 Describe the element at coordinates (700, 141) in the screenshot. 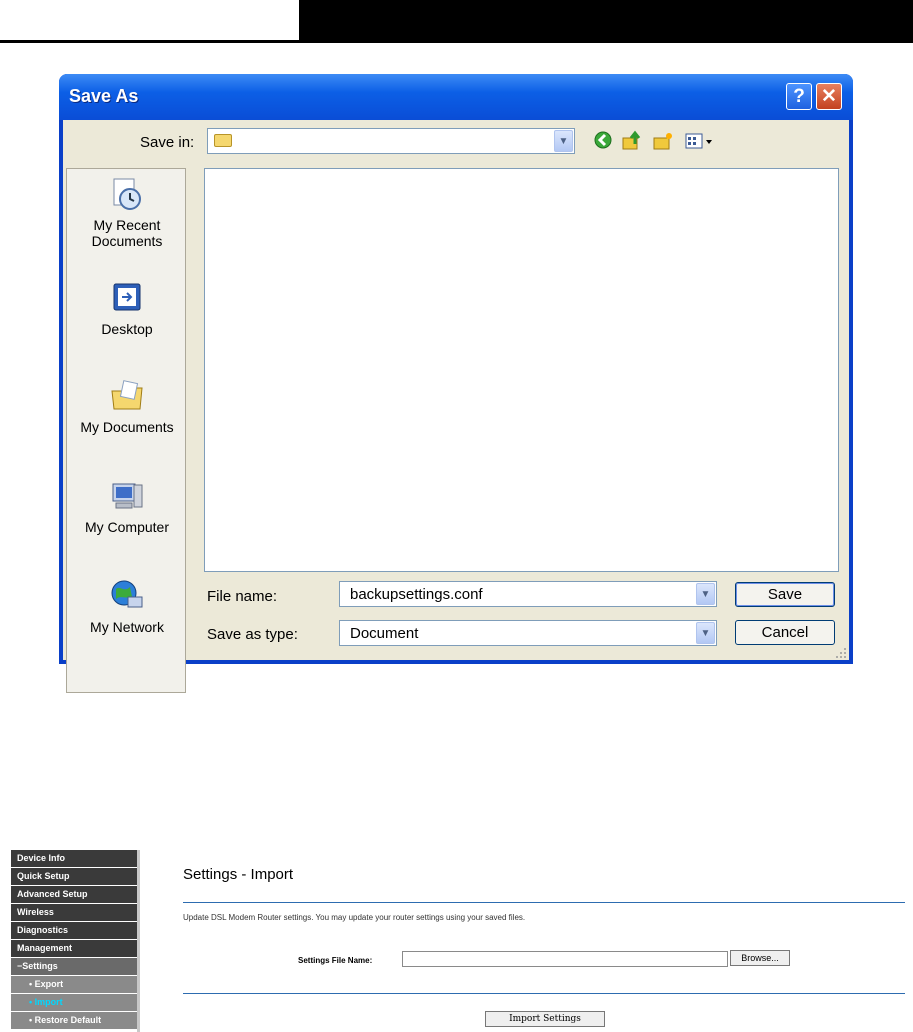

I see `view-menu-icon` at that location.